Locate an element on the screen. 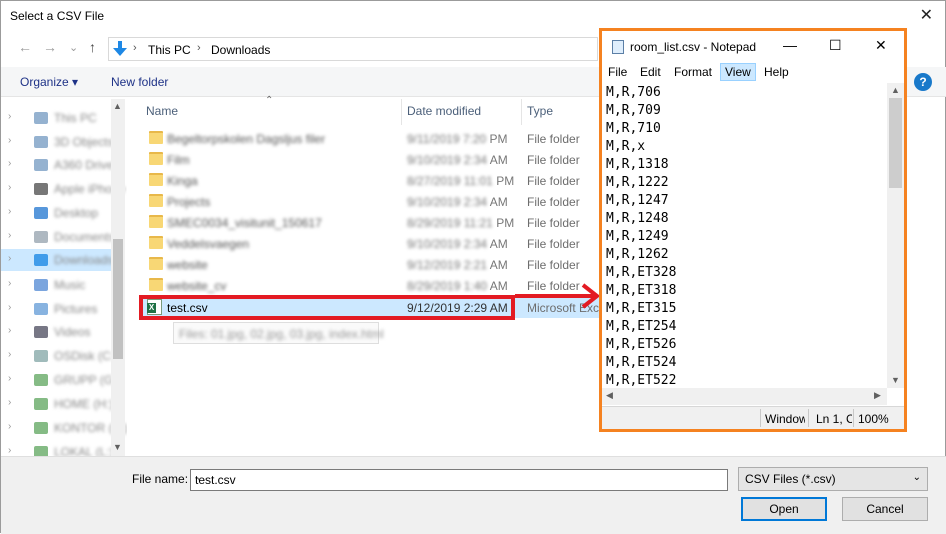 The image size is (946, 534). red-highlight-box is located at coordinates (327, 307).